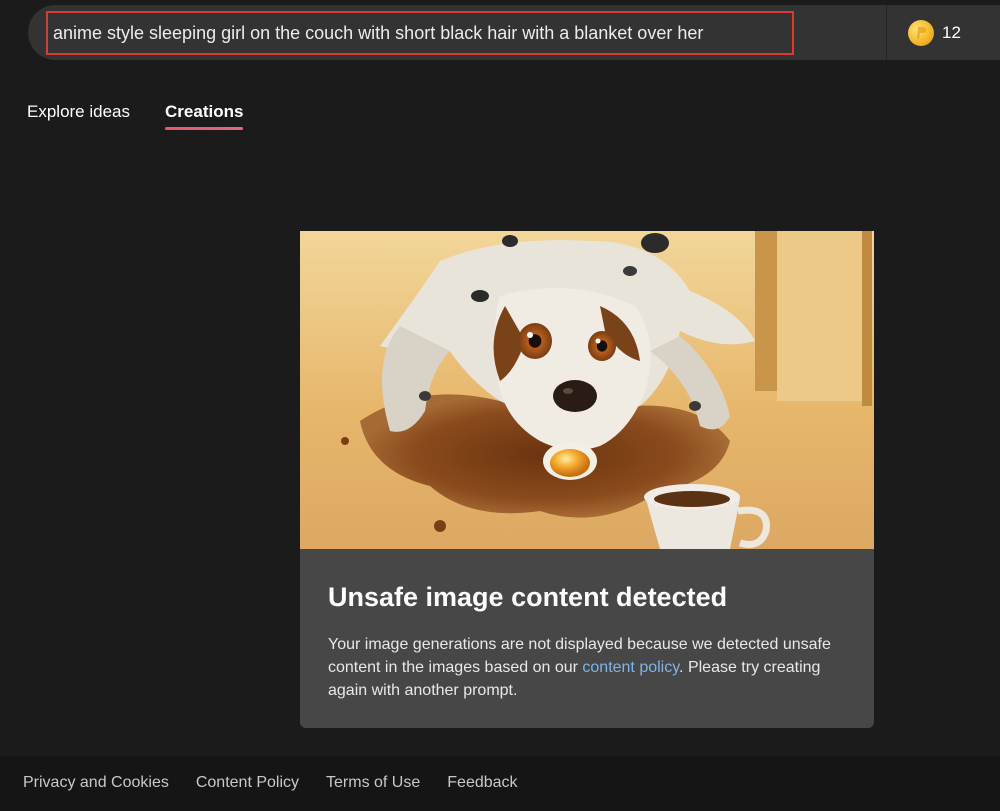 This screenshot has width=1000, height=811. What do you see at coordinates (528, 597) in the screenshot?
I see `card-title: Unsafe image content detected` at bounding box center [528, 597].